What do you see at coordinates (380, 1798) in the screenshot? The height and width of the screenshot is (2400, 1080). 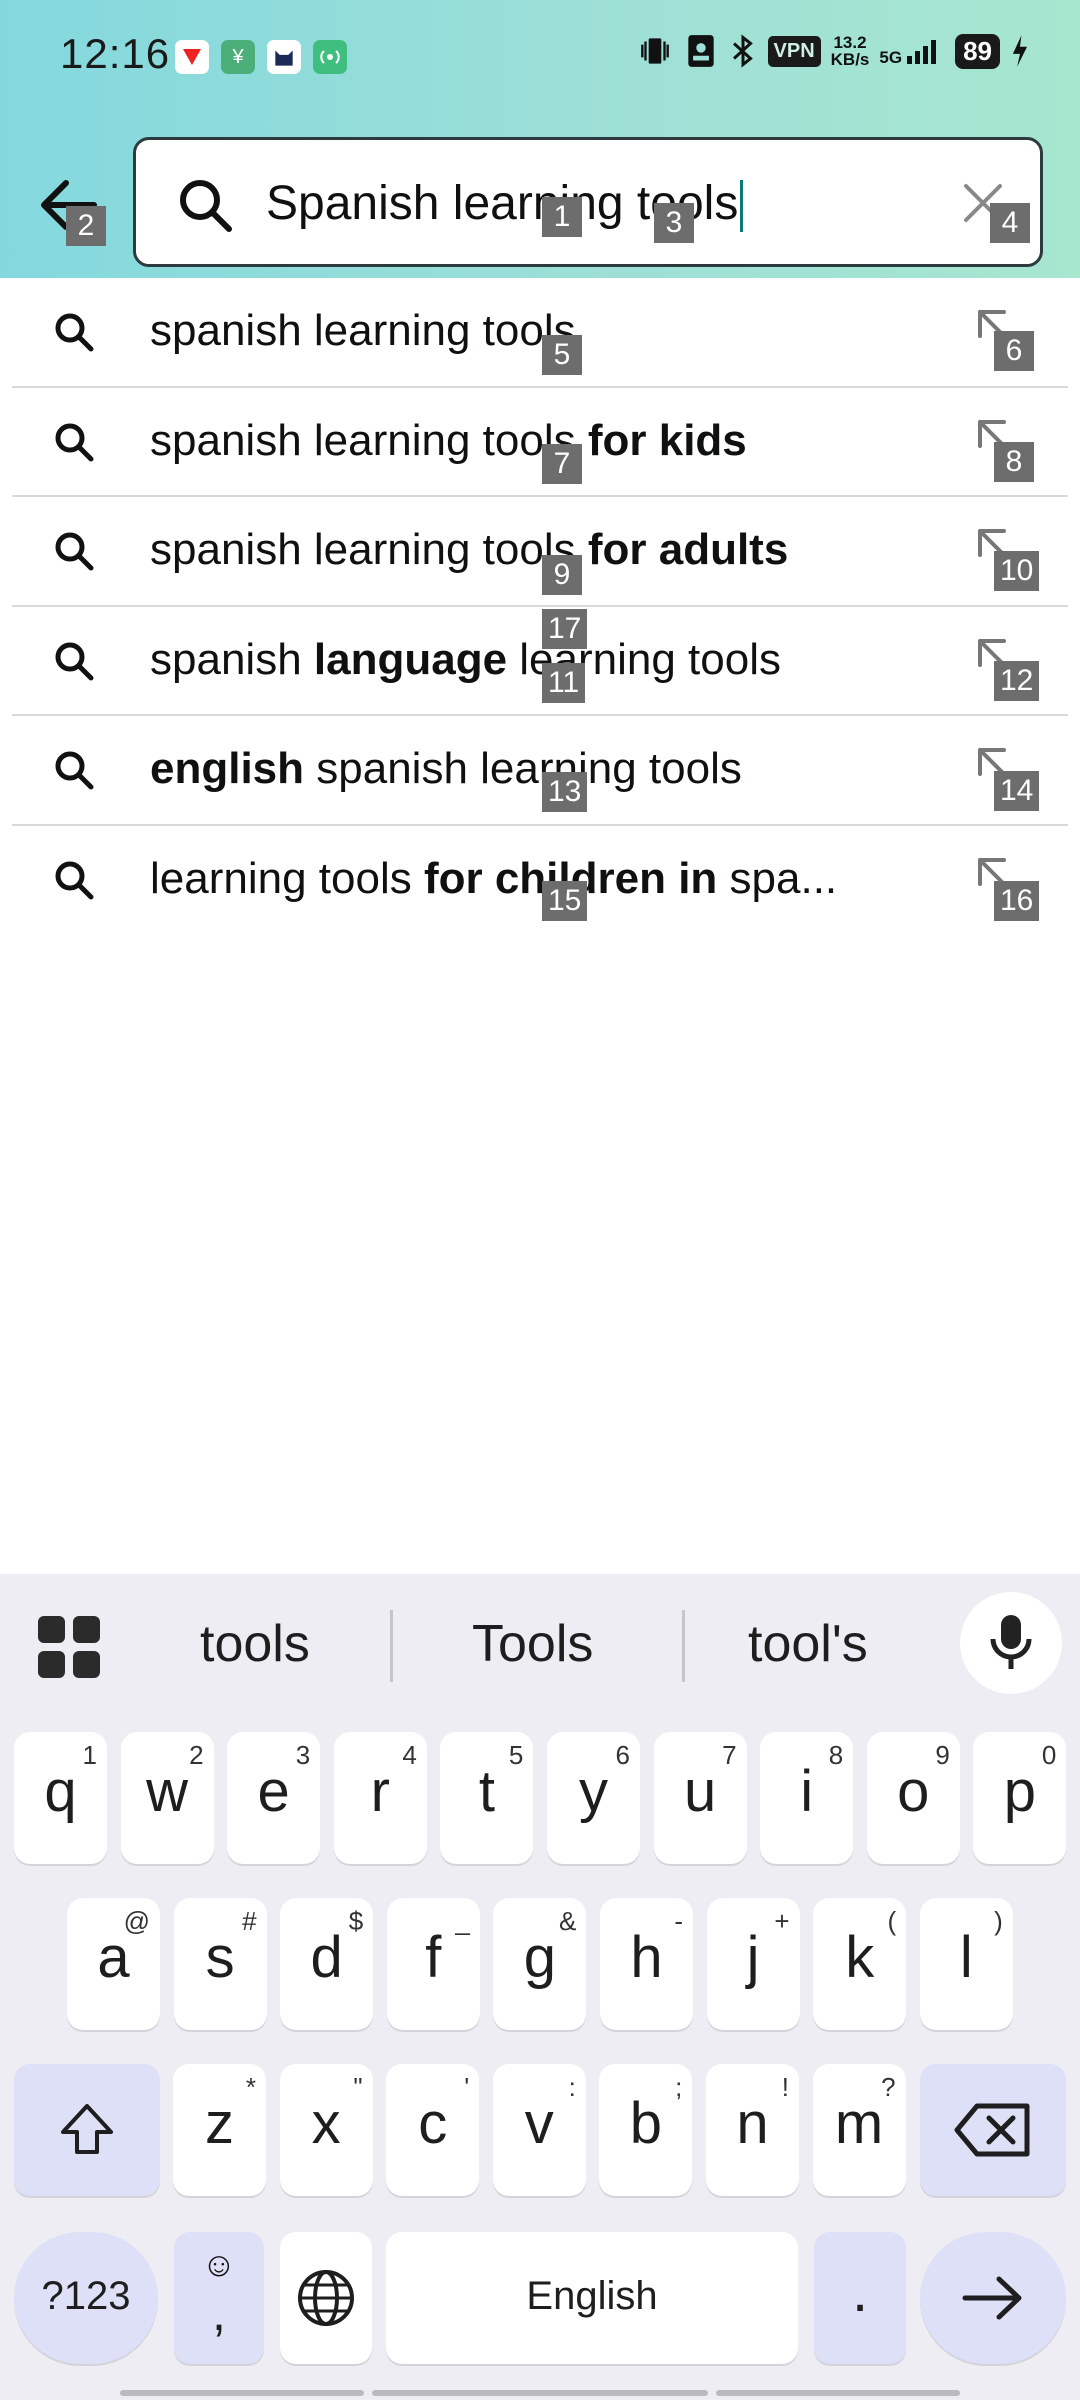 I see `key-r: r4` at bounding box center [380, 1798].